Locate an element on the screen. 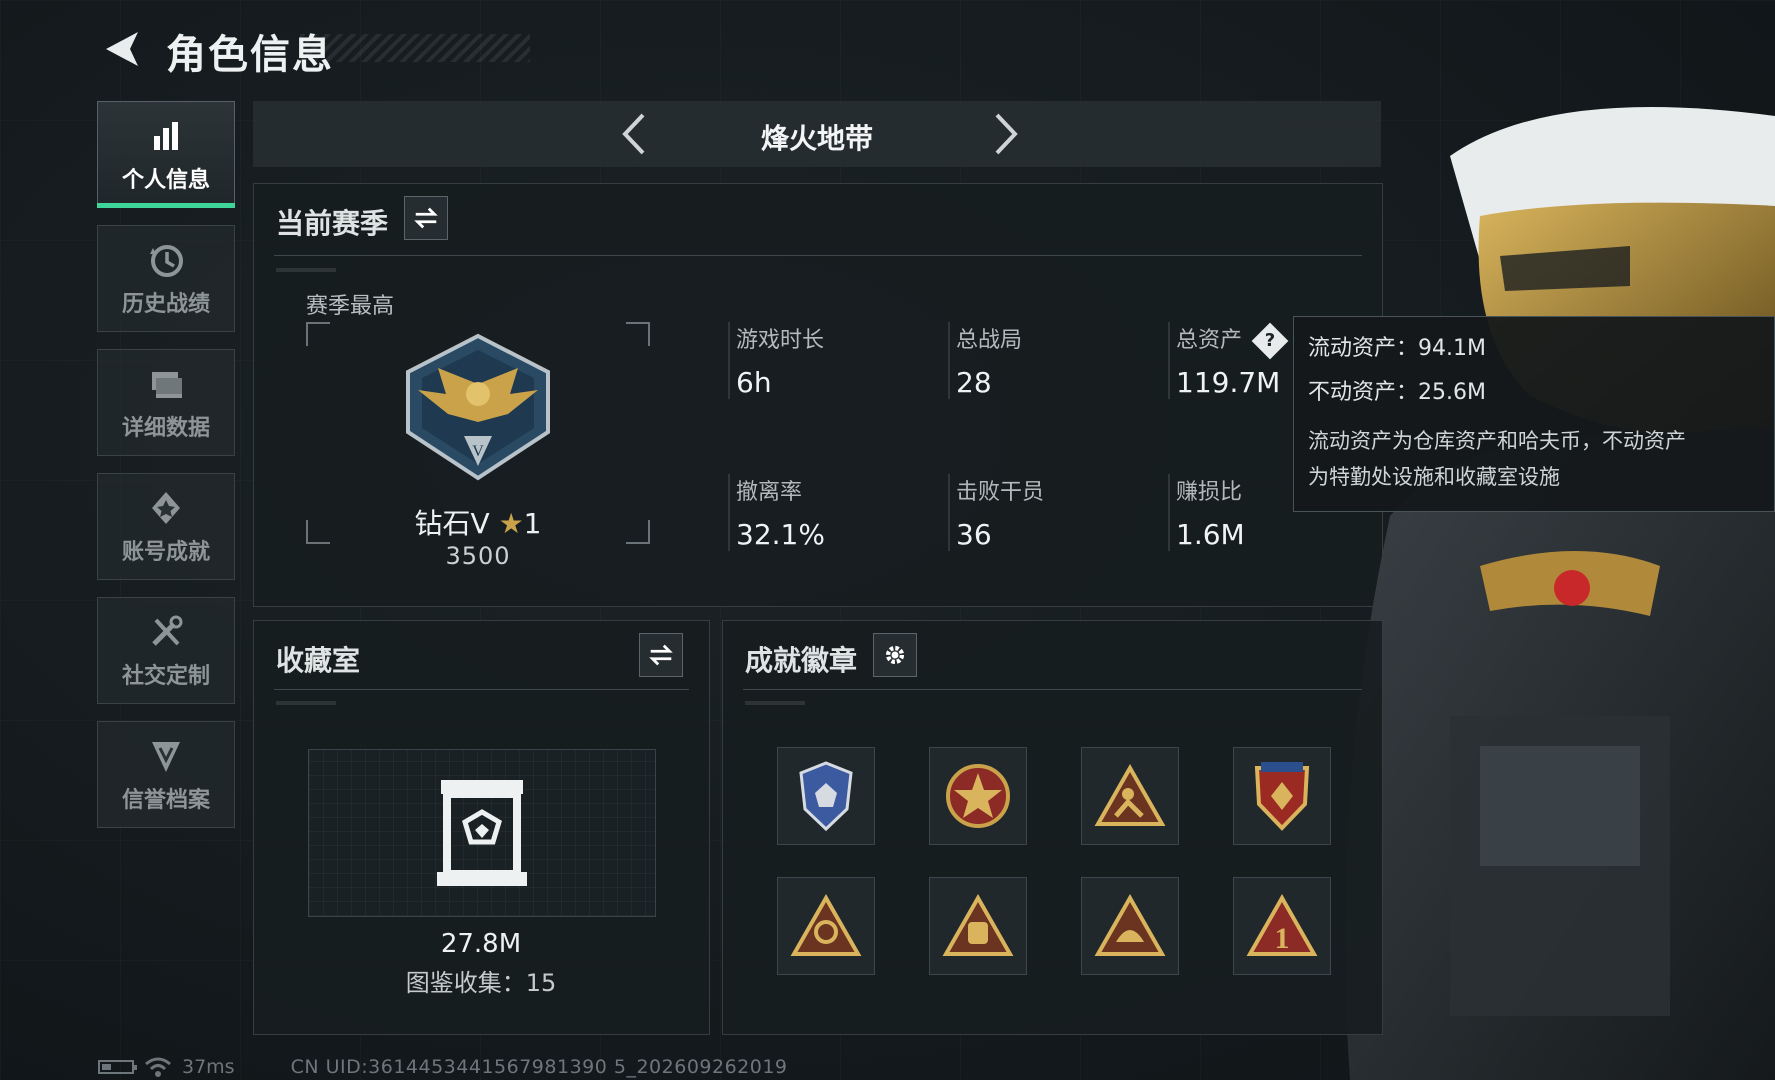 Image resolution: width=1775 pixels, height=1080 pixels. collection-title: 收藏室 is located at coordinates (318, 660).